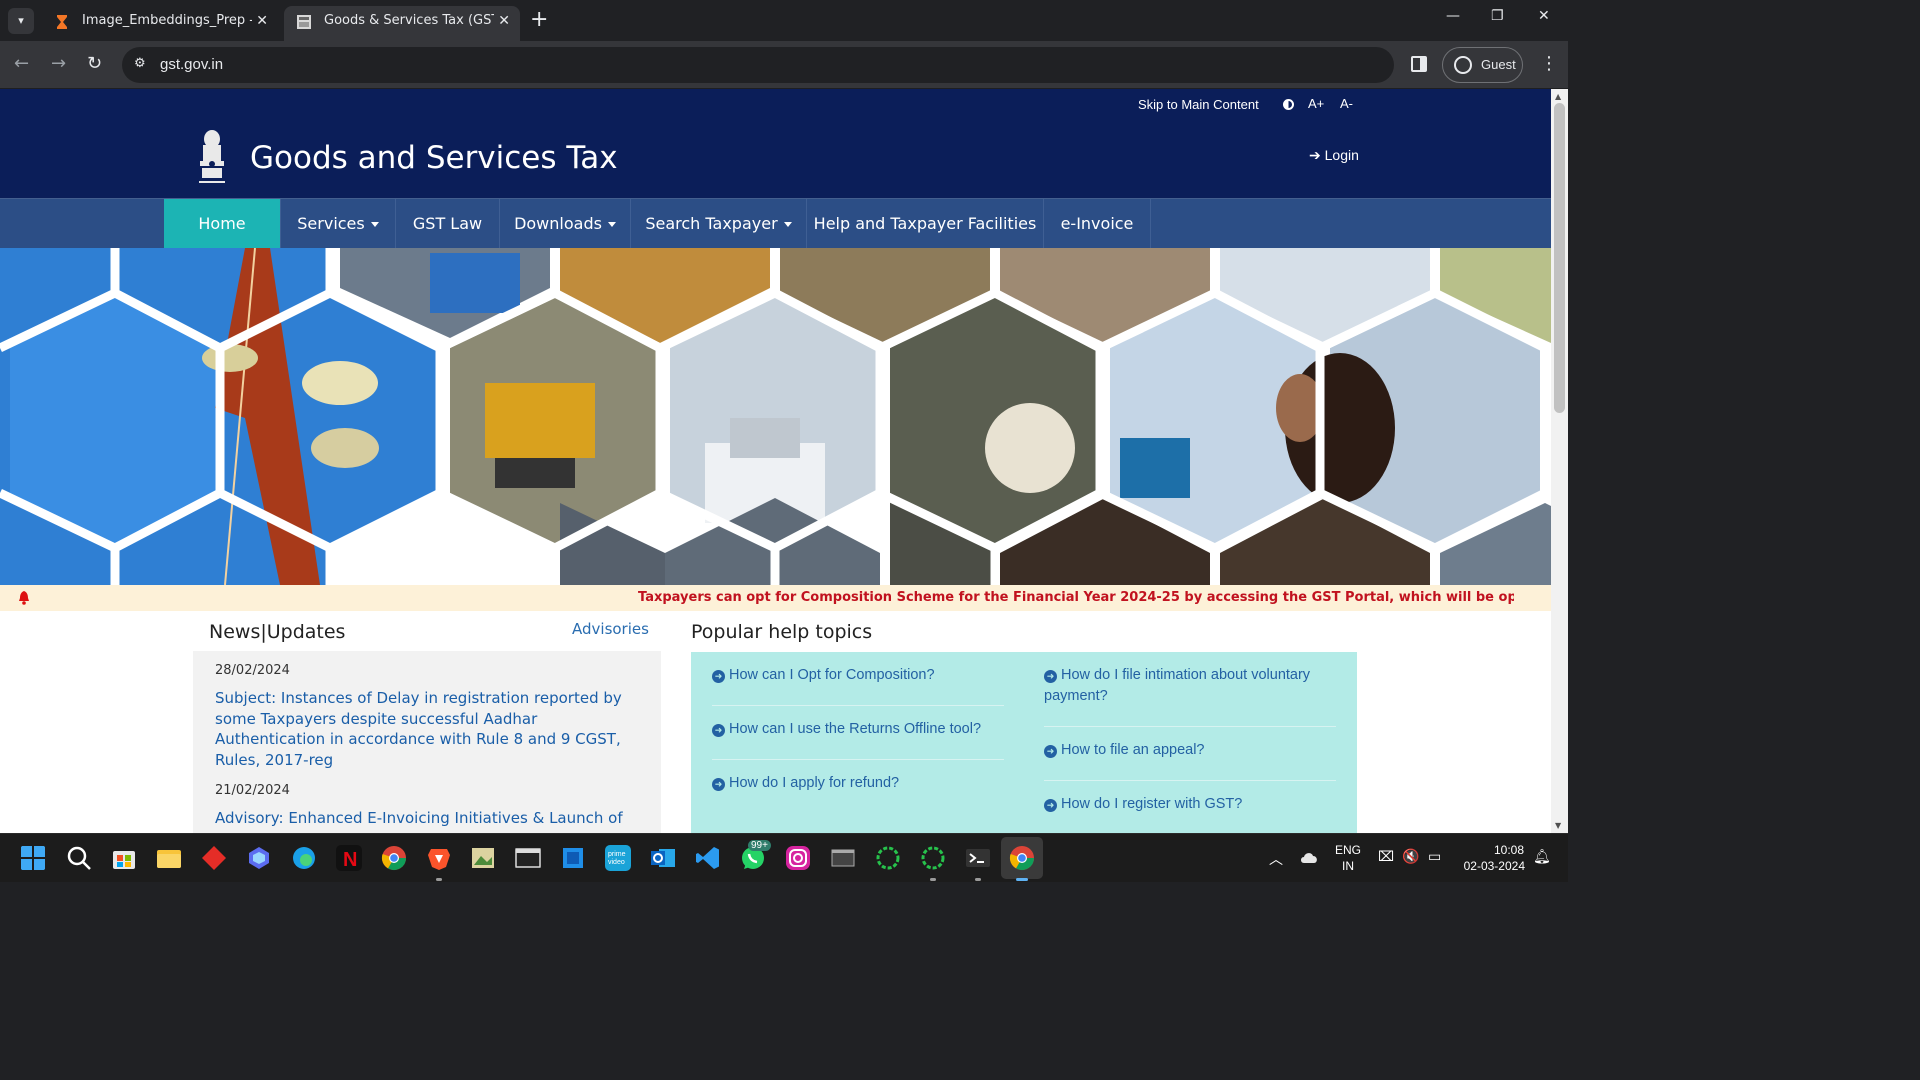 This screenshot has width=1920, height=1080. What do you see at coordinates (933, 879) in the screenshot?
I see `running-indicator` at bounding box center [933, 879].